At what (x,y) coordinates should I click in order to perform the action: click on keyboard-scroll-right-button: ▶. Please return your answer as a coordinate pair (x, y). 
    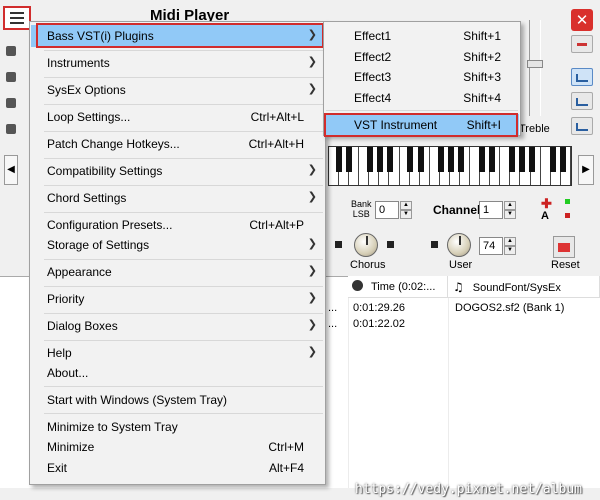
    Looking at the image, I should click on (586, 170).